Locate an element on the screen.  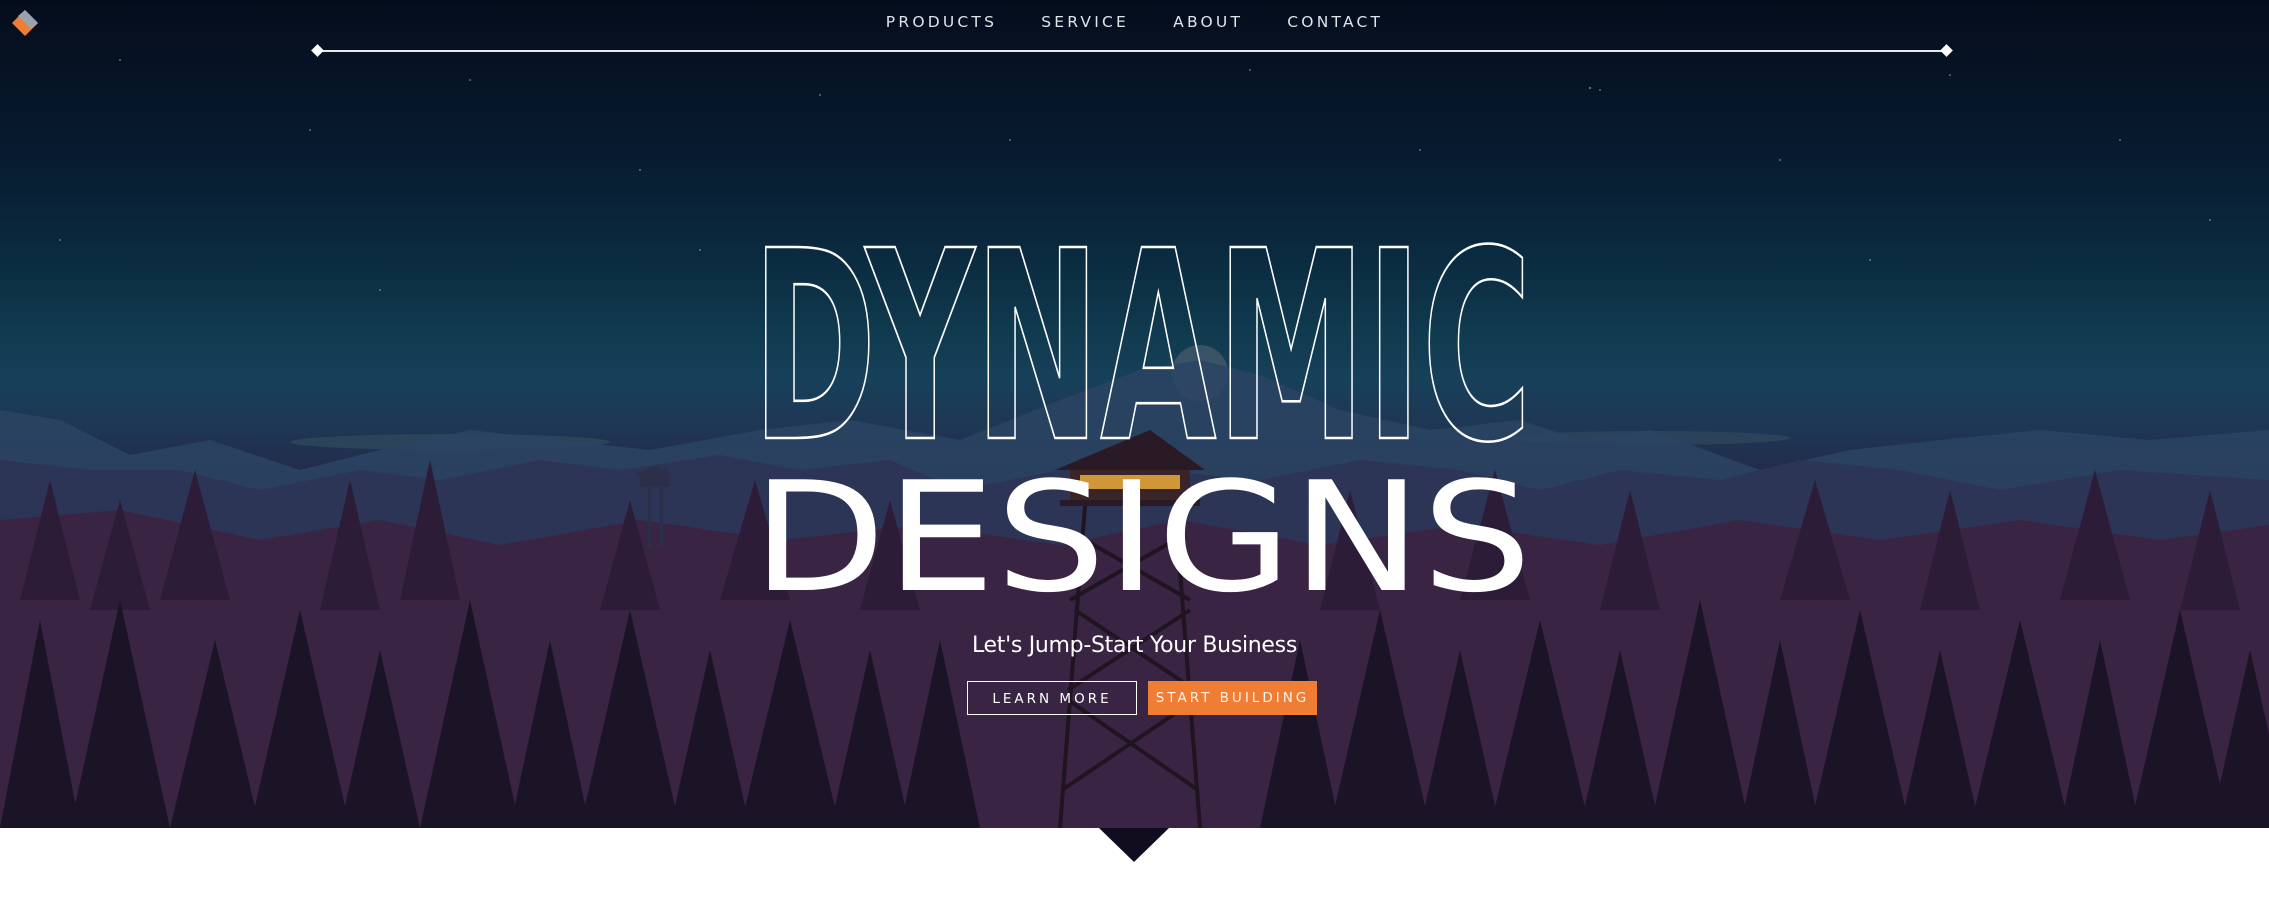
start-building-button: START BUILDING is located at coordinates (1232, 698).